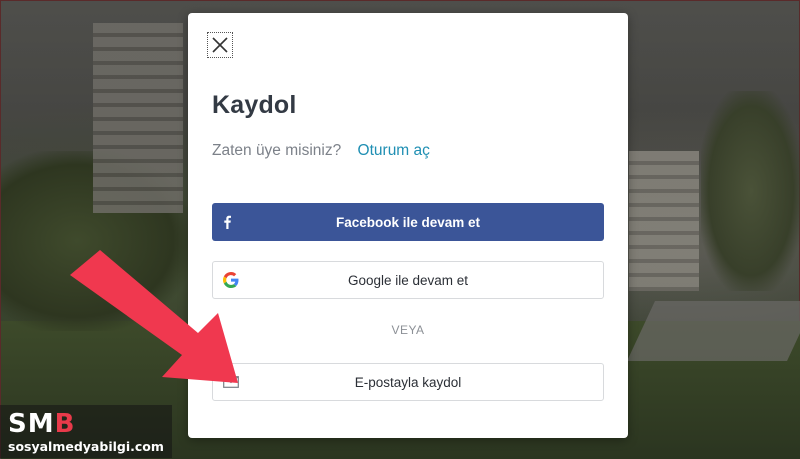 This screenshot has height=459, width=800. Describe the element at coordinates (227, 222) in the screenshot. I see `facebook-icon` at that location.